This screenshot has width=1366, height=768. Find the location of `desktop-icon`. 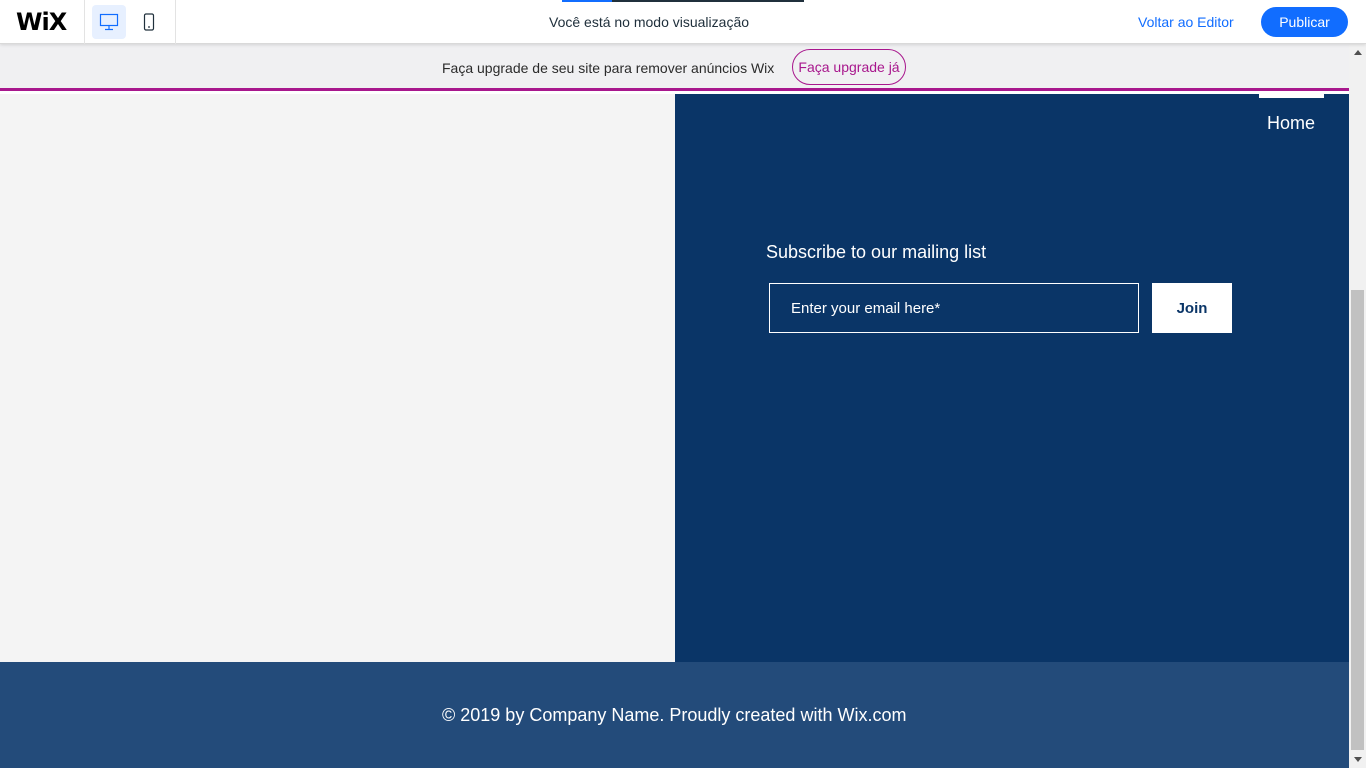

desktop-icon is located at coordinates (109, 22).